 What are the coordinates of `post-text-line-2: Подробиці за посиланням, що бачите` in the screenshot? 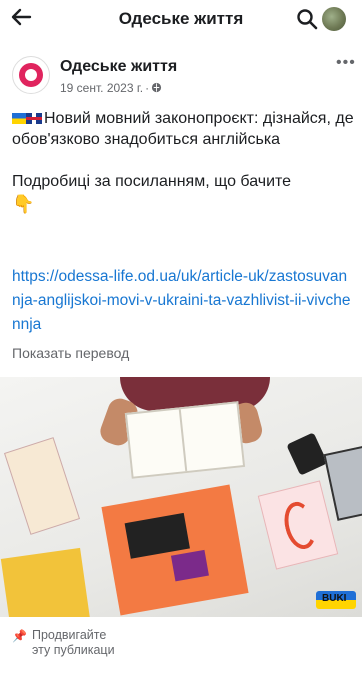 It's located at (152, 181).